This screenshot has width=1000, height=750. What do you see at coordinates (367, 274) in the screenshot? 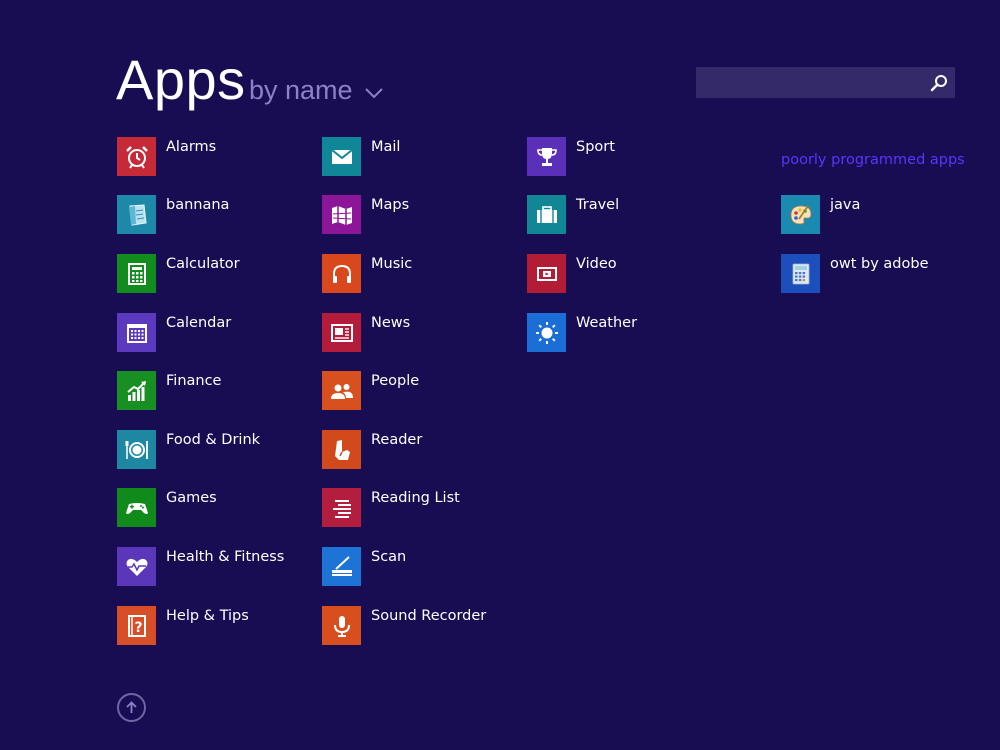
I see `app-music: Music` at bounding box center [367, 274].